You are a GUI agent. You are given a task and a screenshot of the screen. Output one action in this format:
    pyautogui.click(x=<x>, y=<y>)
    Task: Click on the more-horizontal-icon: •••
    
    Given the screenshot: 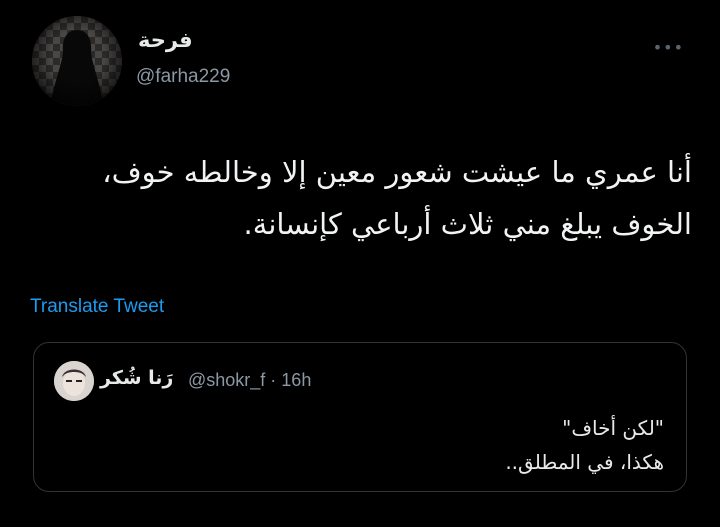 What is the action you would take?
    pyautogui.click(x=668, y=47)
    